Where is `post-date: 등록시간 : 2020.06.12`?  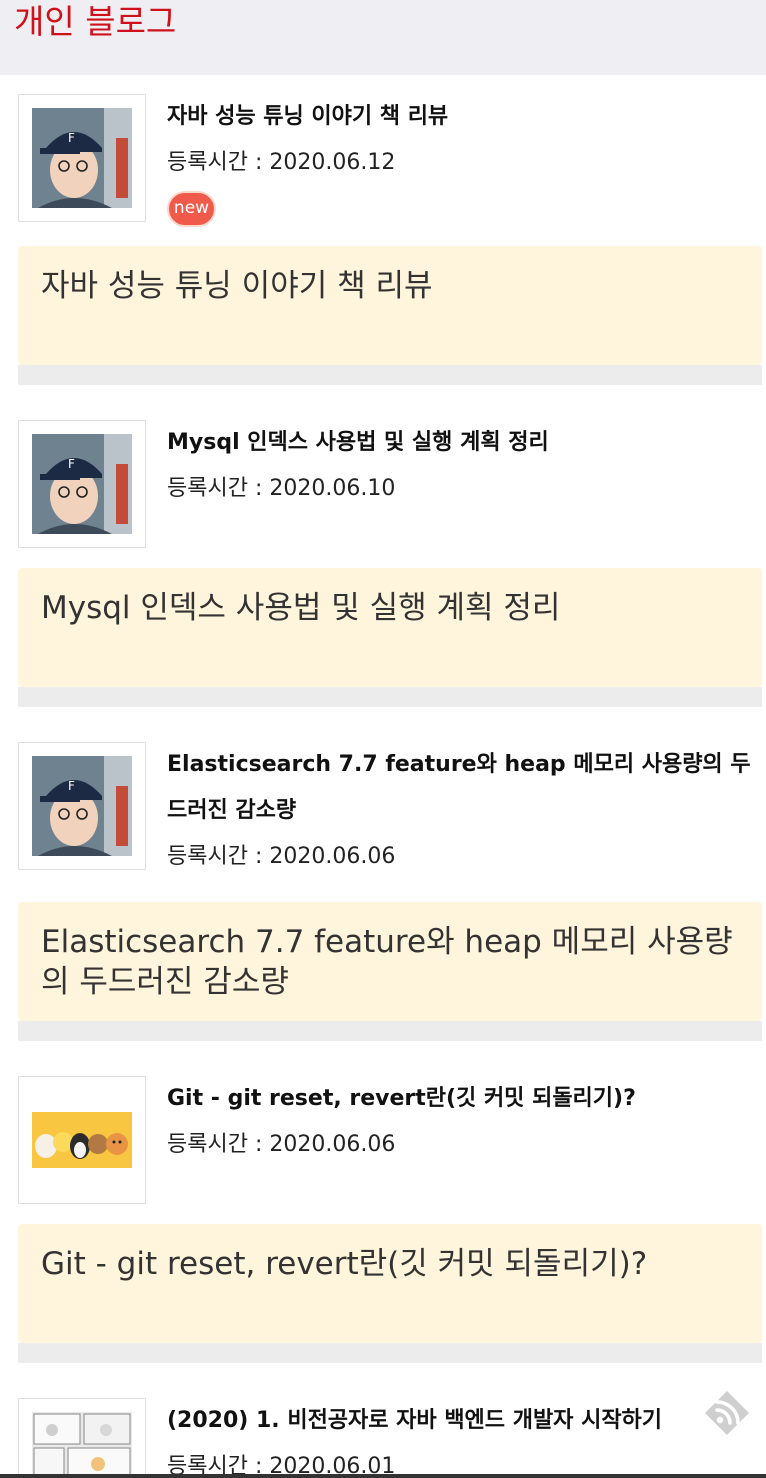
post-date: 등록시간 : 2020.06.12 is located at coordinates (281, 162).